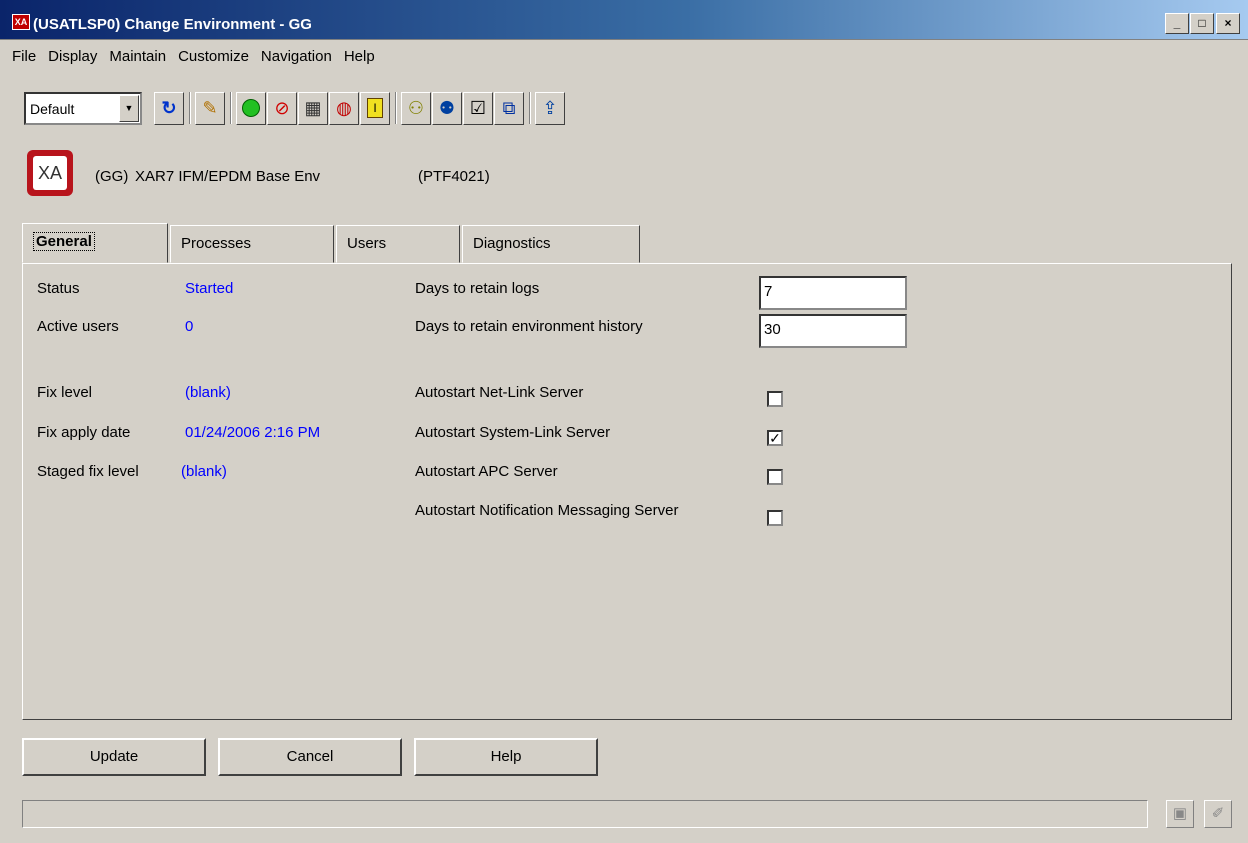 This screenshot has height=843, width=1248. I want to click on tab-diagnostics: Diagnostics, so click(551, 244).